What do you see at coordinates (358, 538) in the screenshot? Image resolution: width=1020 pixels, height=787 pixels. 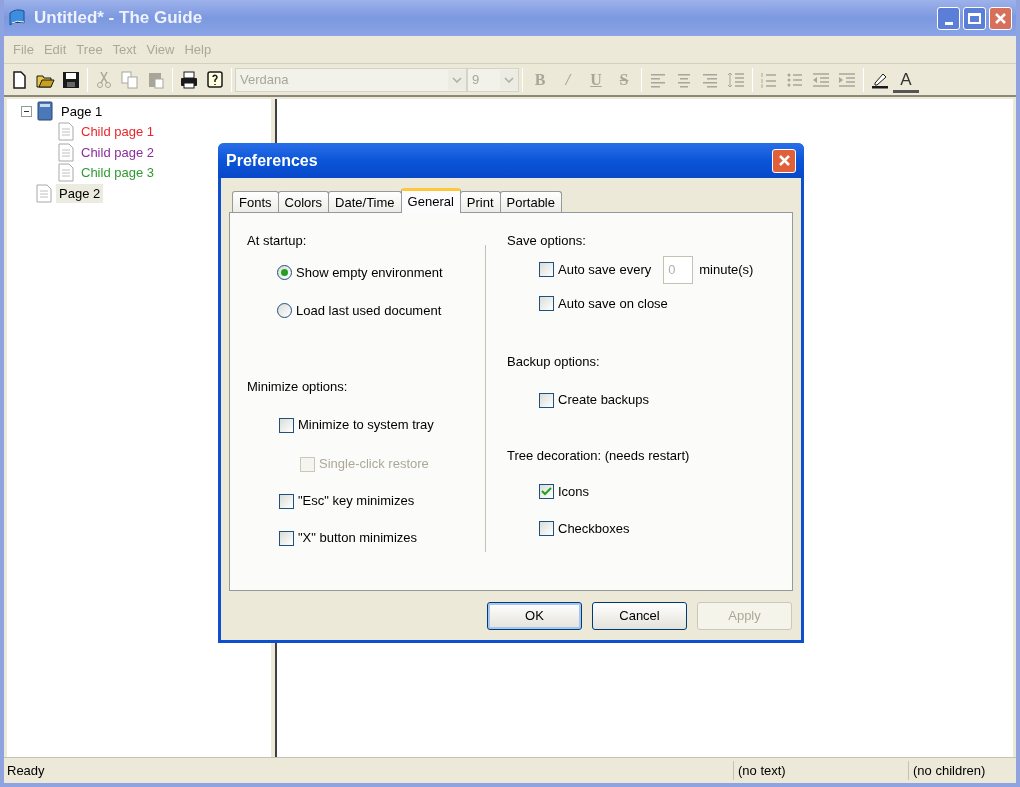 I see `option-label: "X" button minimizes` at bounding box center [358, 538].